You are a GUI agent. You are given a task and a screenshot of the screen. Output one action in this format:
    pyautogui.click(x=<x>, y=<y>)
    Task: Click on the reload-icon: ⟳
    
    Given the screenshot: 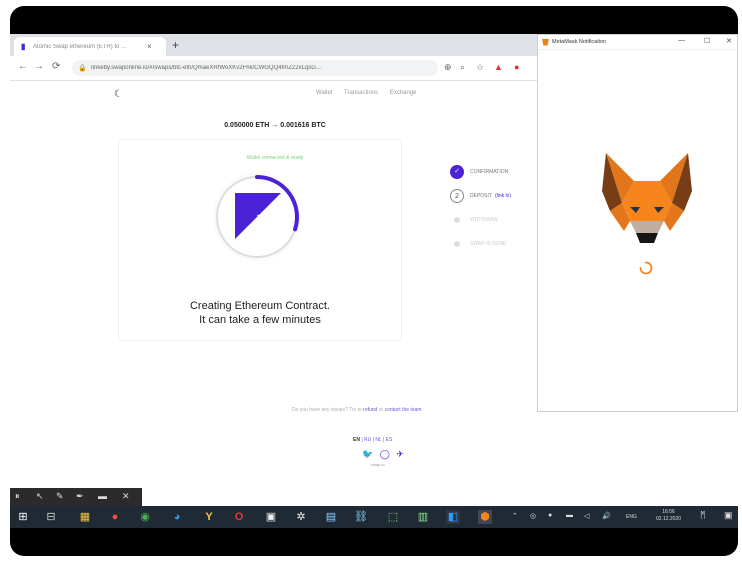 What is the action you would take?
    pyautogui.click(x=56, y=66)
    